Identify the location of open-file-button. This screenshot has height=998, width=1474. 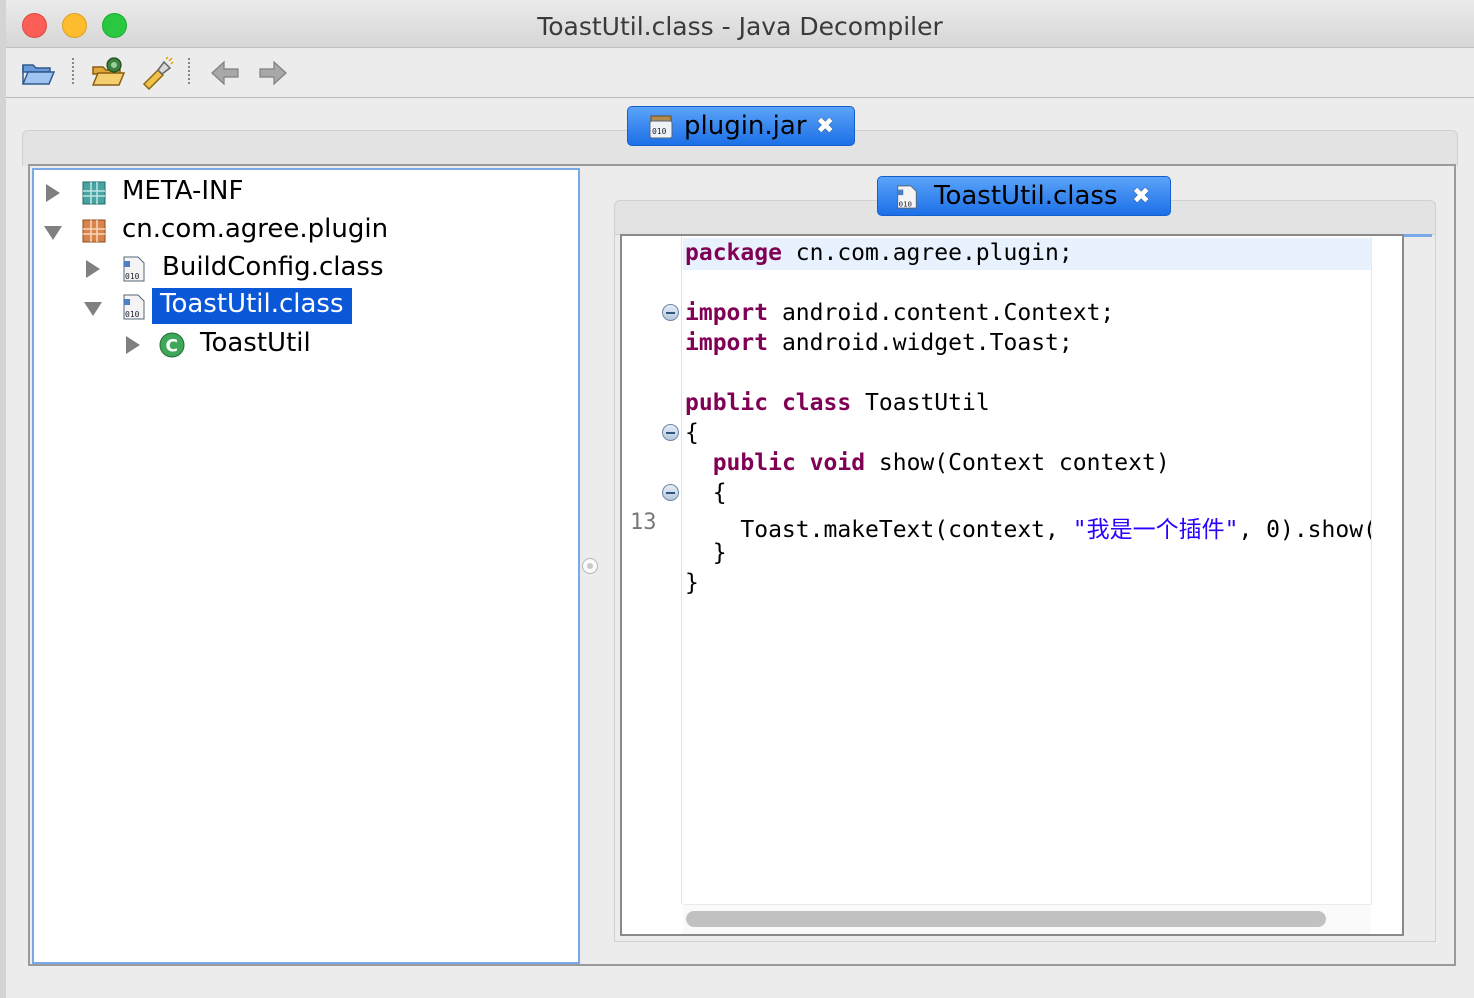
(38, 73).